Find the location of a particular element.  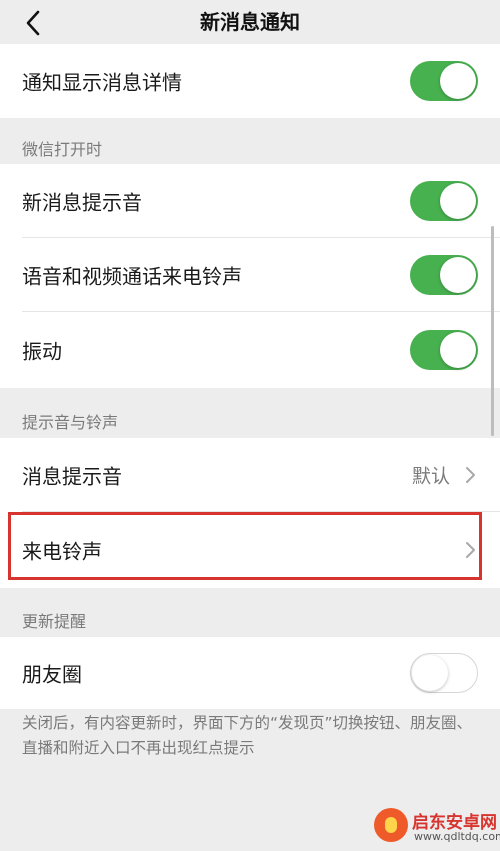

ringtone-label: 来电铃声 is located at coordinates (62, 551).